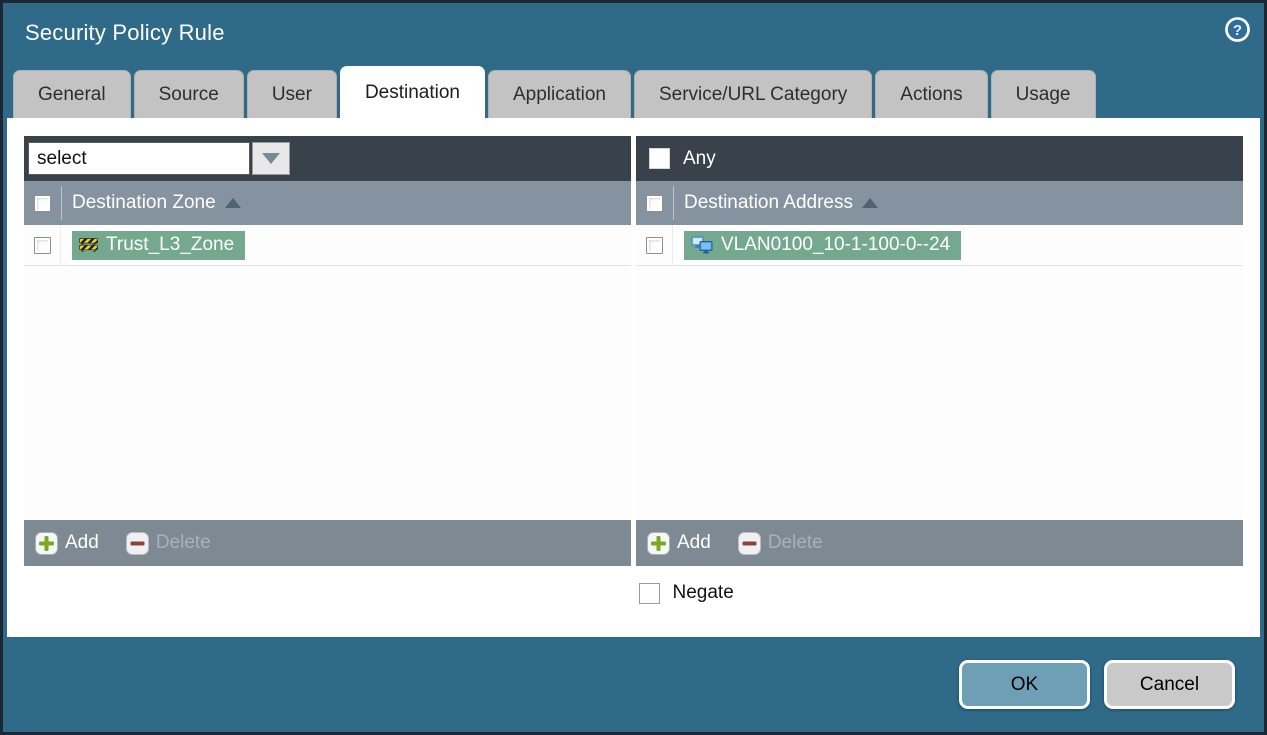  What do you see at coordinates (931, 94) in the screenshot?
I see `tab-actions: Actions` at bounding box center [931, 94].